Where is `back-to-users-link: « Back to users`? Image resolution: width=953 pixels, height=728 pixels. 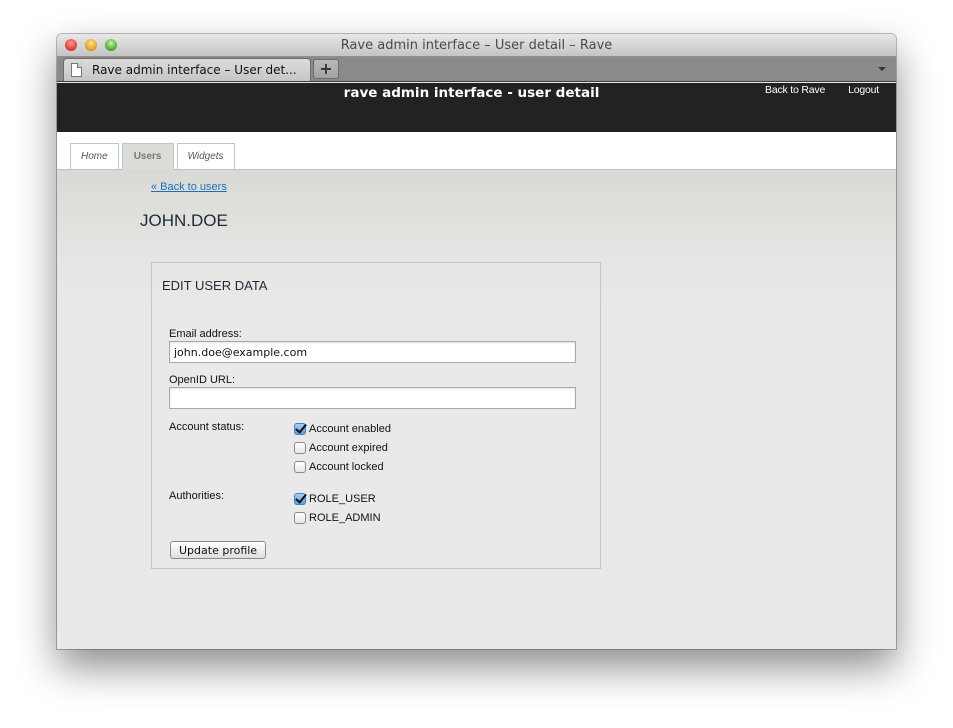 back-to-users-link: « Back to users is located at coordinates (189, 187).